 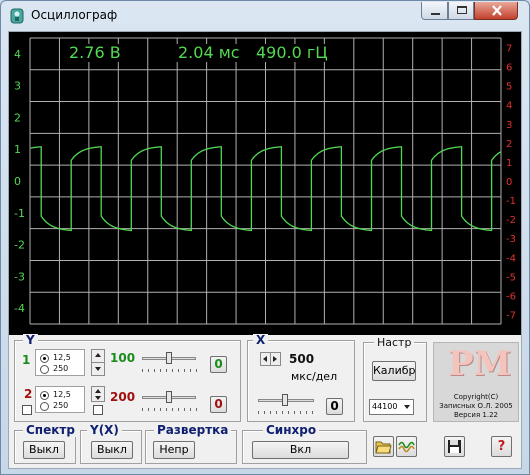 What do you see at coordinates (170, 370) in the screenshot?
I see `ch1-slider-ticks` at bounding box center [170, 370].